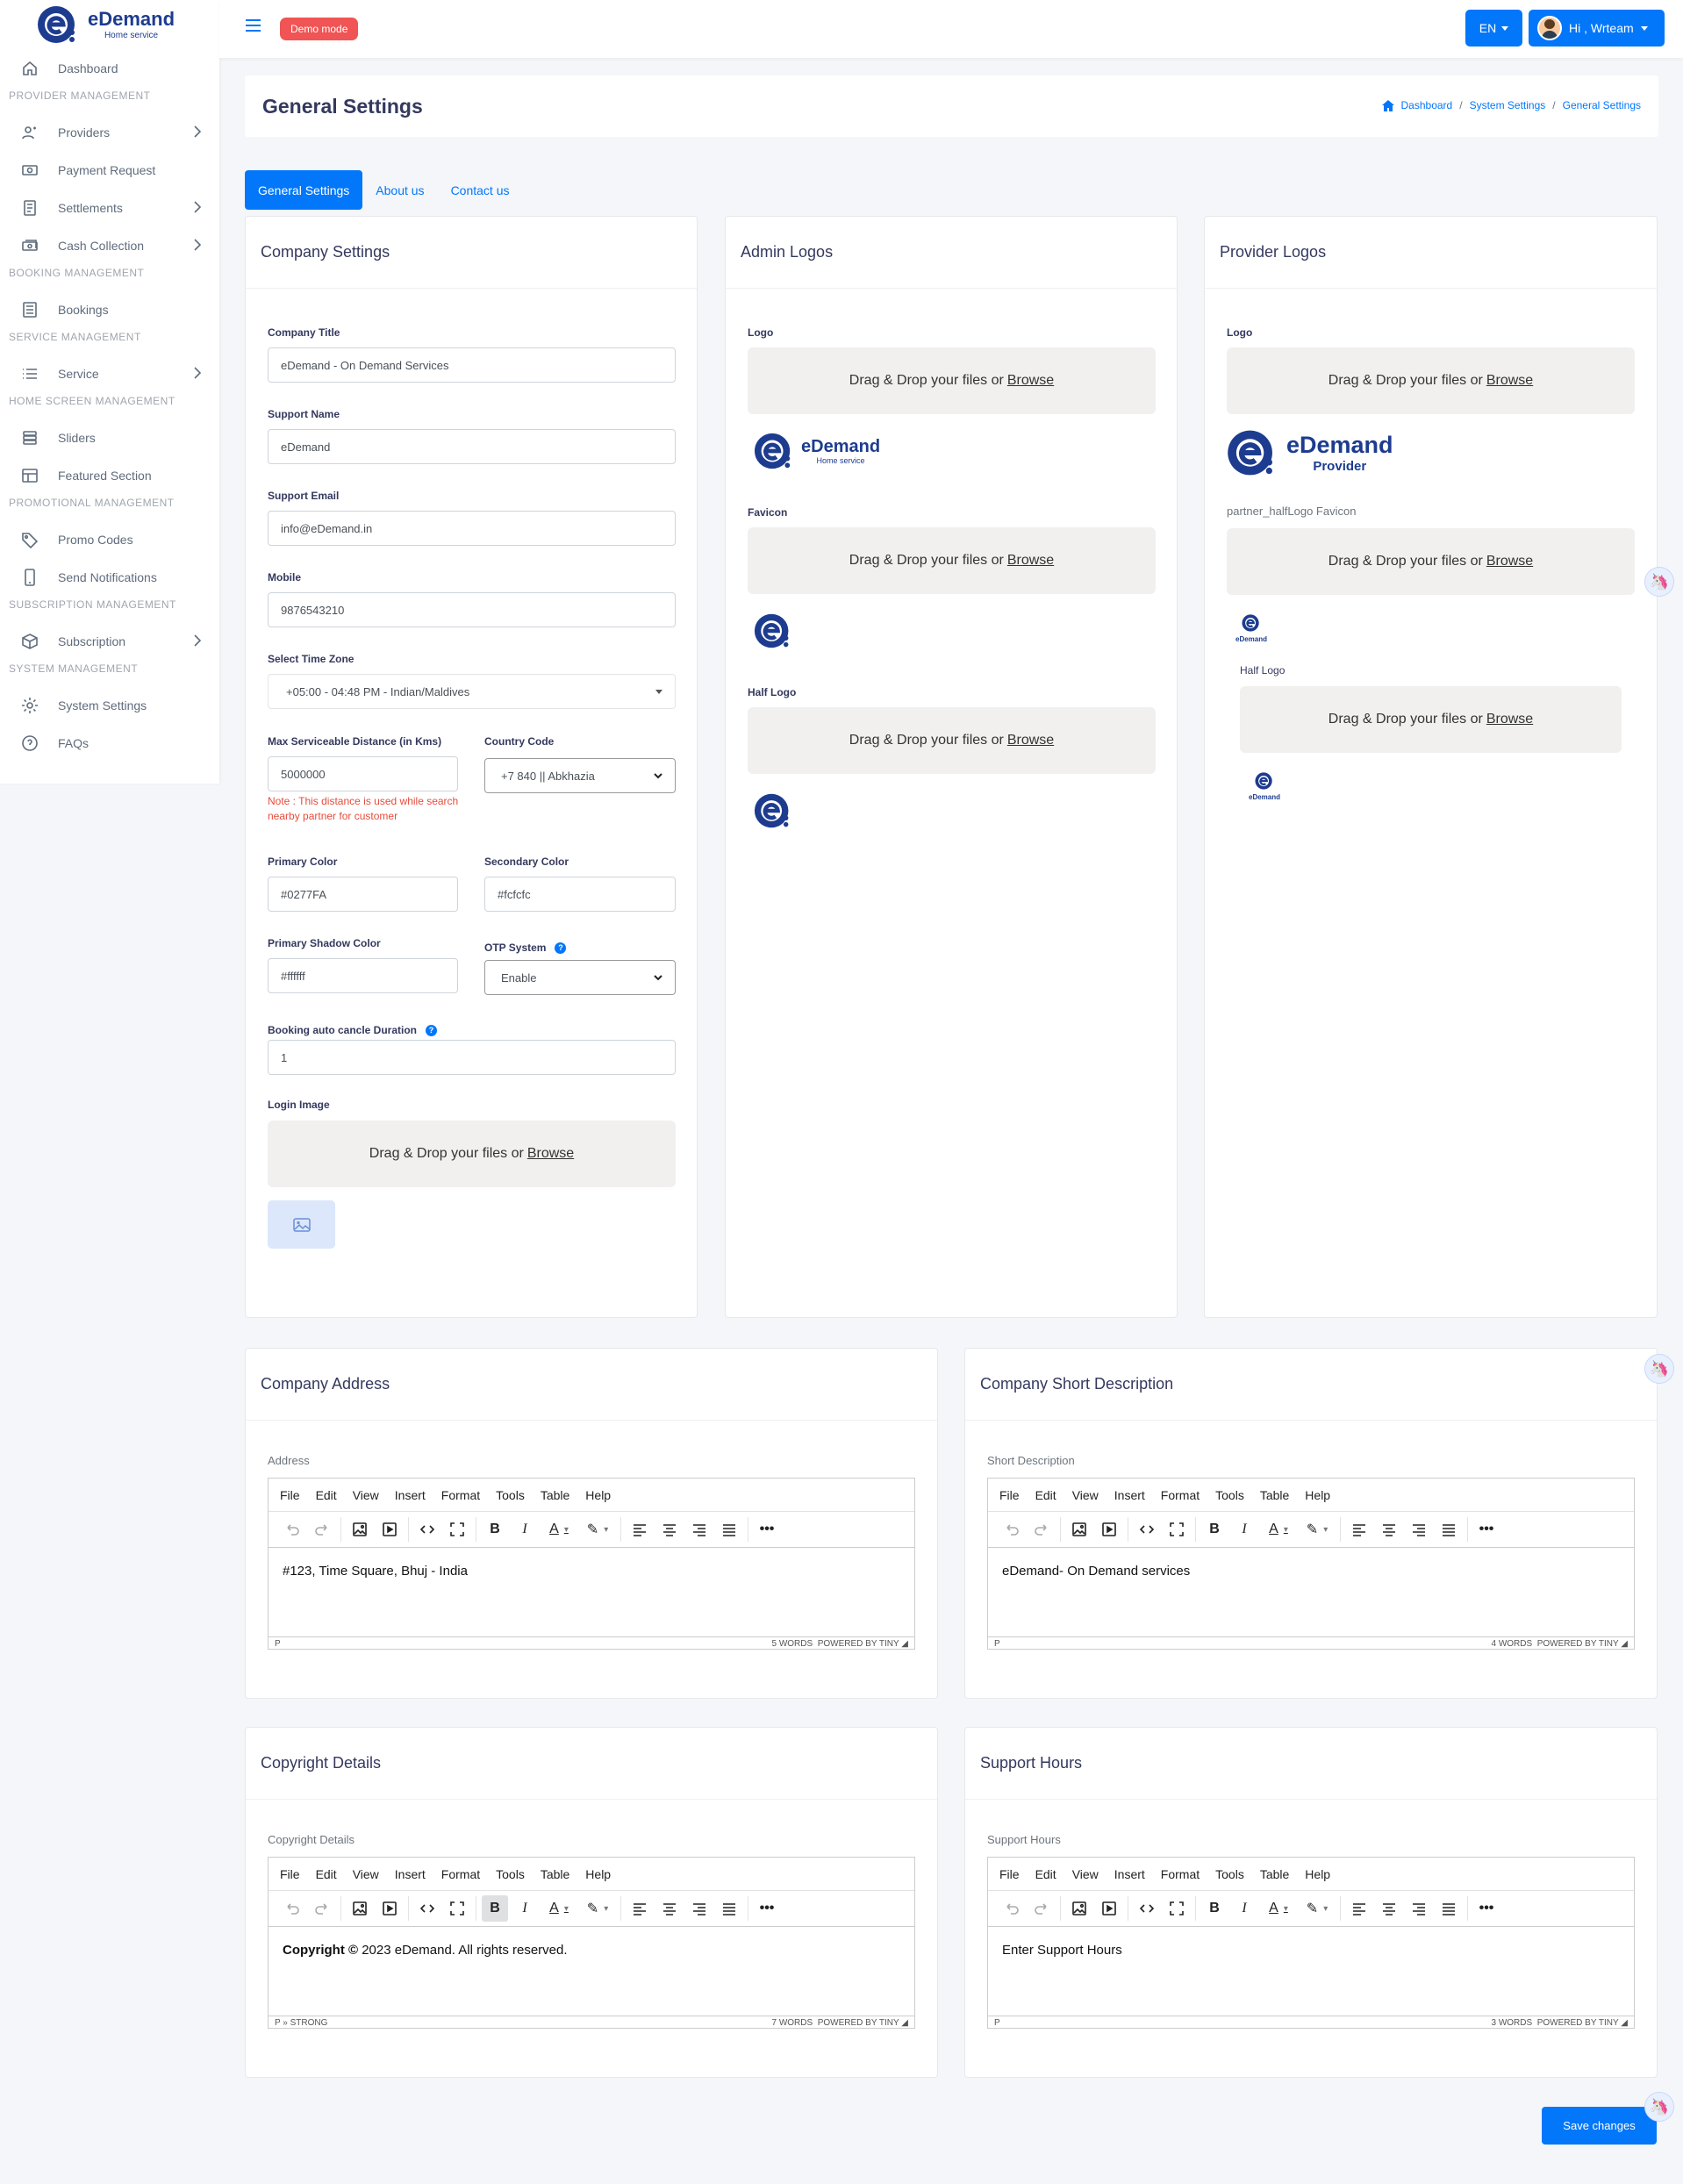 Image resolution: width=1683 pixels, height=2184 pixels. Describe the element at coordinates (109, 437) in the screenshot. I see `sidebar-item-sliders: Sliders` at that location.